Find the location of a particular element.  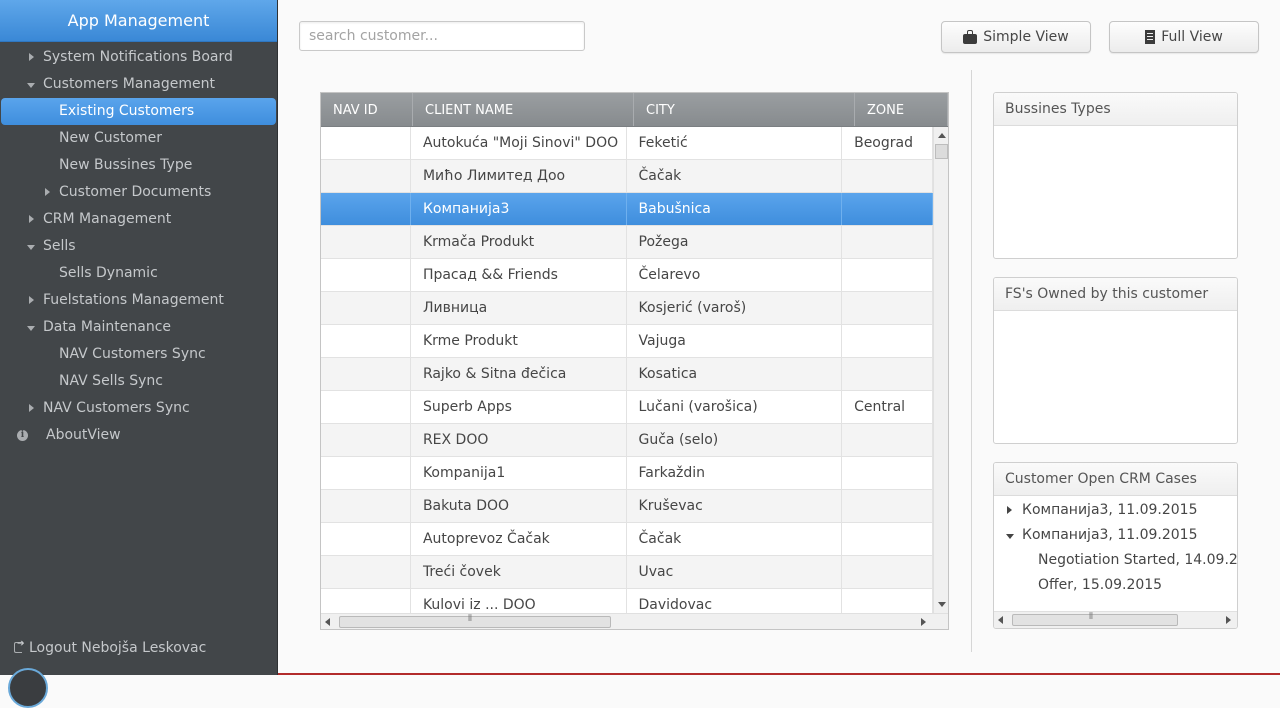

cell-city: Guča (selo) is located at coordinates (735, 440).